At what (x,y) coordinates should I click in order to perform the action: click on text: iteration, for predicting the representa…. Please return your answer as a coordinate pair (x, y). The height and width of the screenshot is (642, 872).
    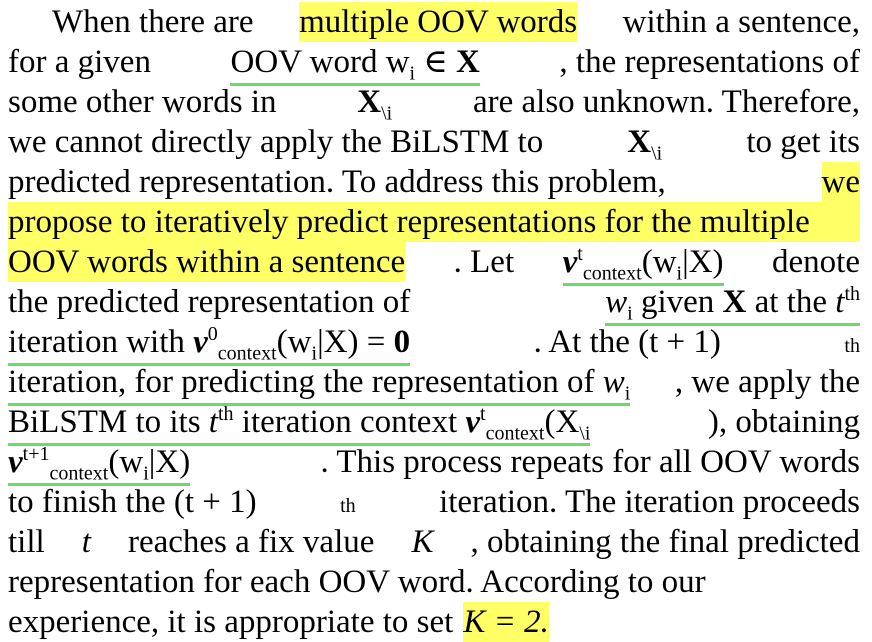
    Looking at the image, I should click on (305, 382).